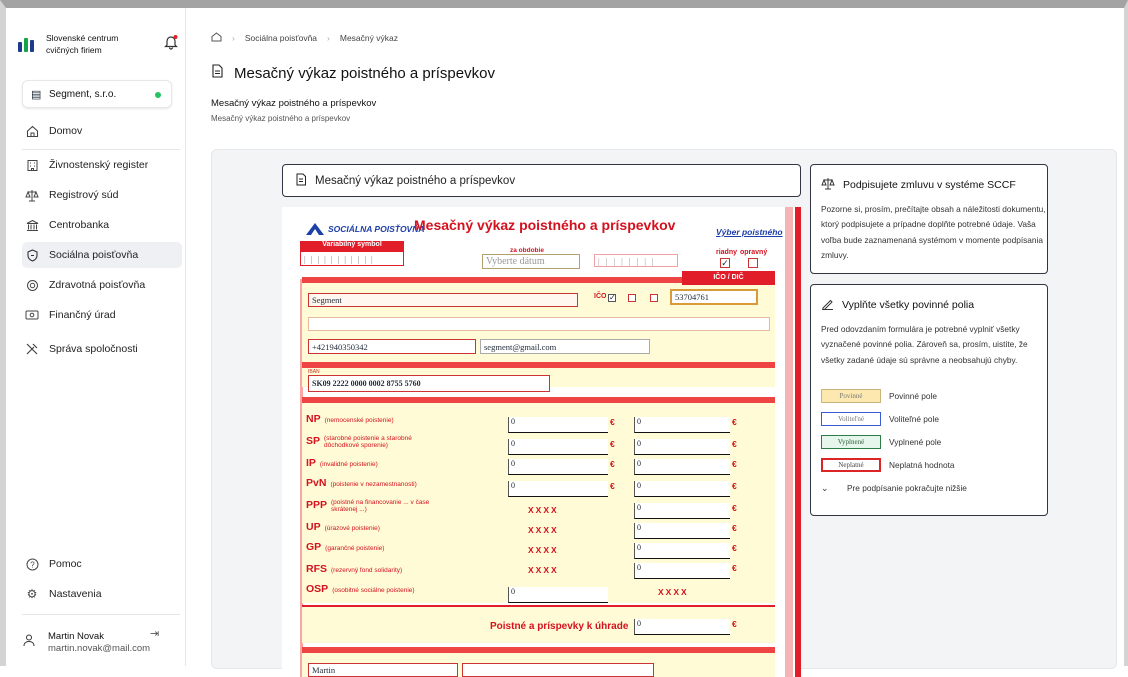 The height and width of the screenshot is (677, 1128). I want to click on code-field: ||||||||, so click(636, 260).